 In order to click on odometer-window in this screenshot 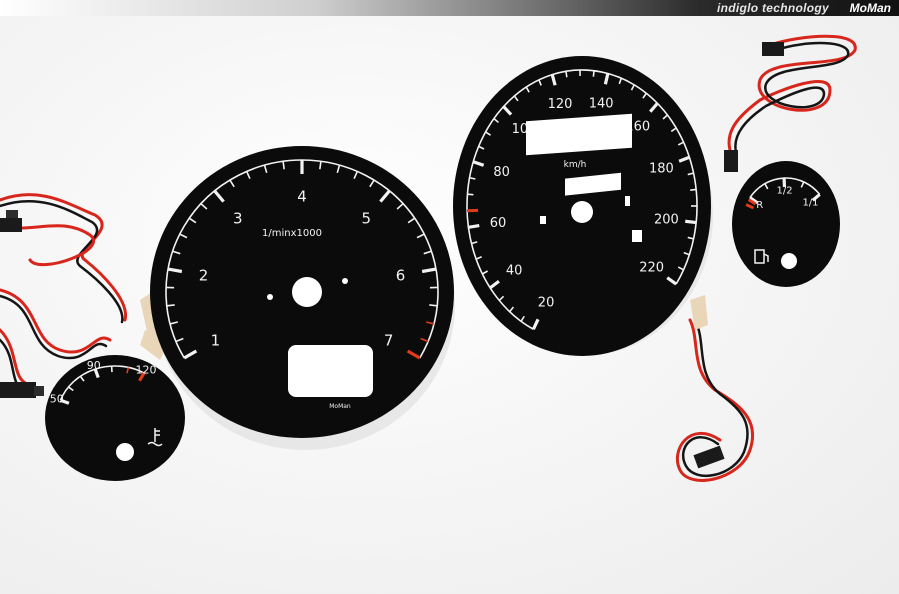, I will do `click(330, 371)`.